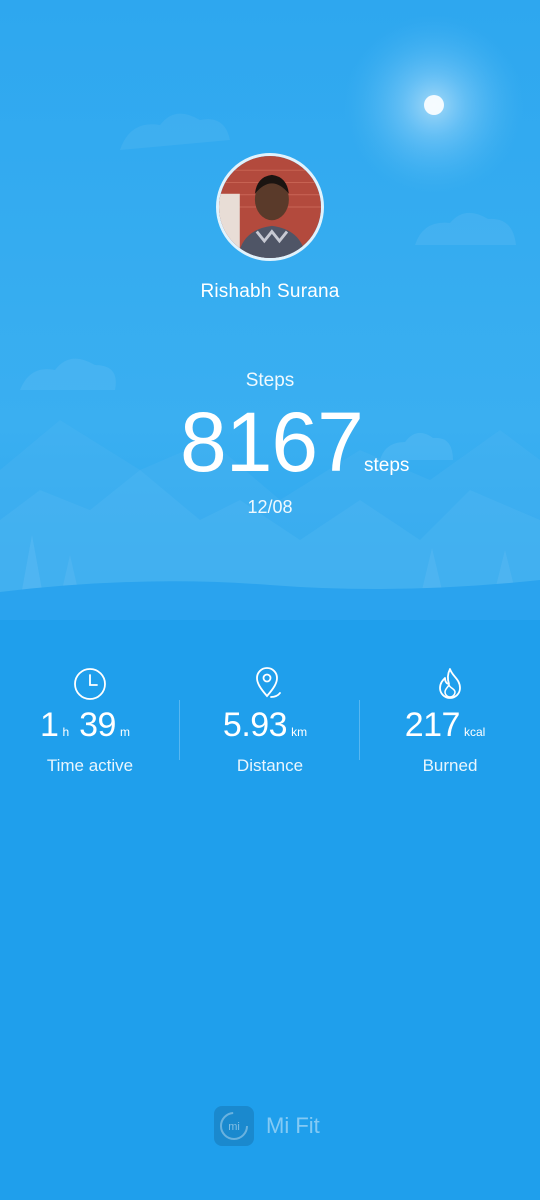 This screenshot has height=1200, width=540. What do you see at coordinates (474, 732) in the screenshot?
I see `stat-unit-calories: kcal` at bounding box center [474, 732].